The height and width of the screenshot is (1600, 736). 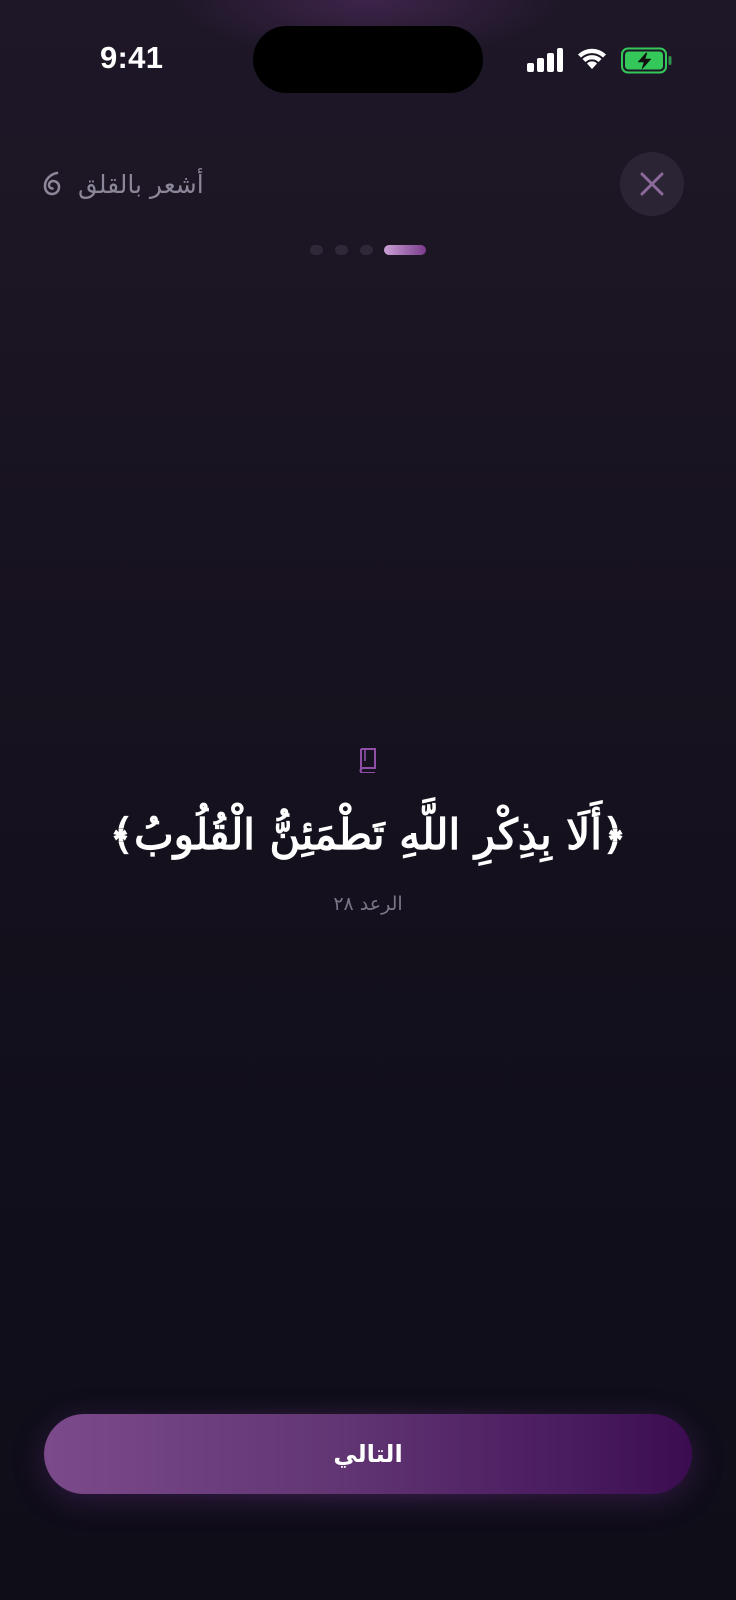 What do you see at coordinates (368, 904) in the screenshot?
I see `verse-reference: الرعد ٢٨` at bounding box center [368, 904].